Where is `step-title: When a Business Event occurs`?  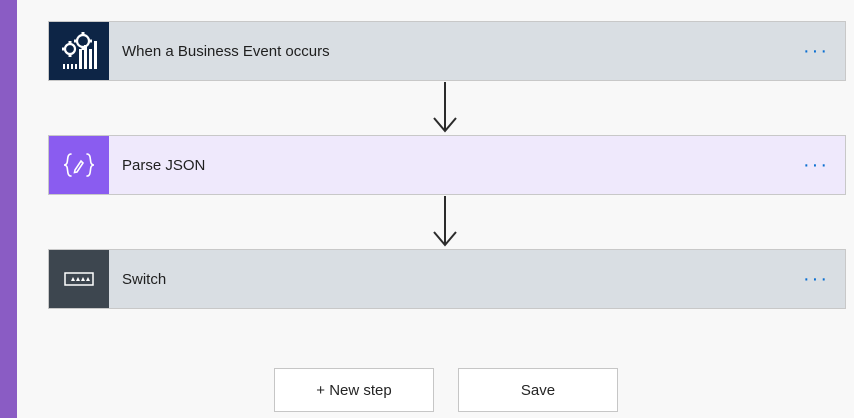 step-title: When a Business Event occurs is located at coordinates (226, 51).